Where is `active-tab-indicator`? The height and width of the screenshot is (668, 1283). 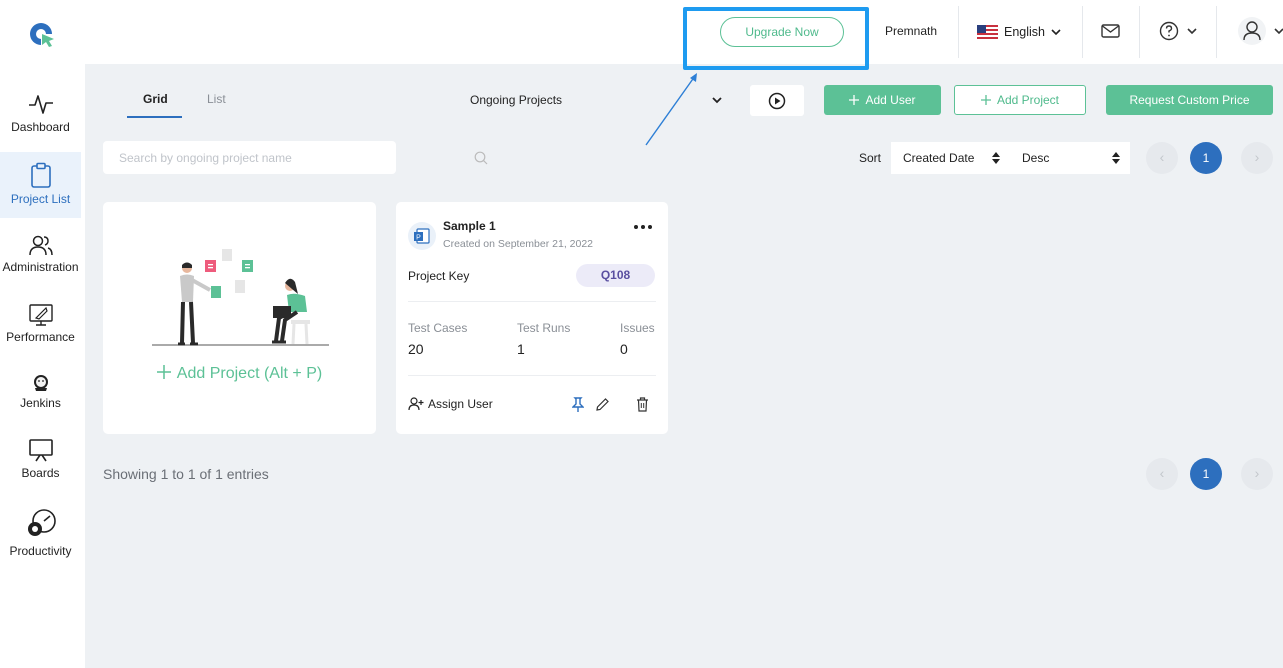 active-tab-indicator is located at coordinates (154, 117).